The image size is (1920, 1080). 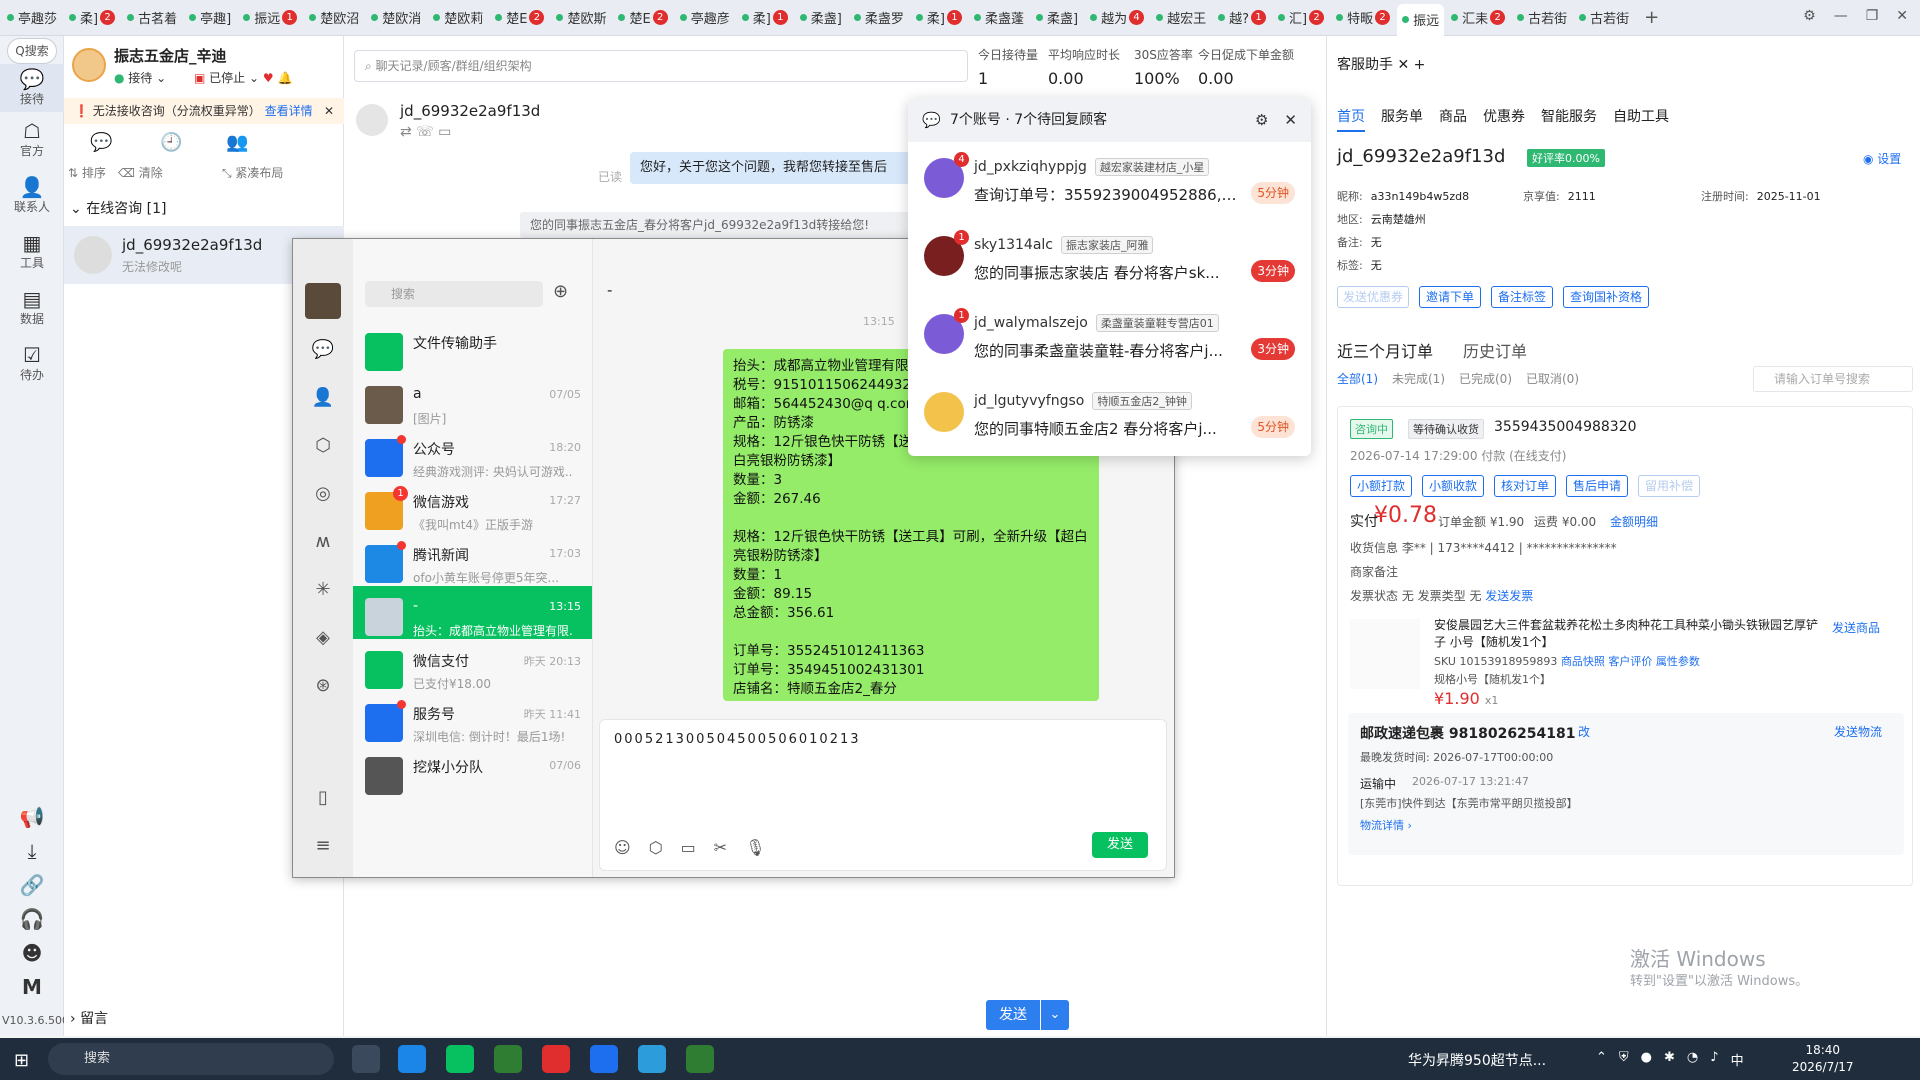 I want to click on order-filter-item: 全部(1), so click(x=1357, y=378).